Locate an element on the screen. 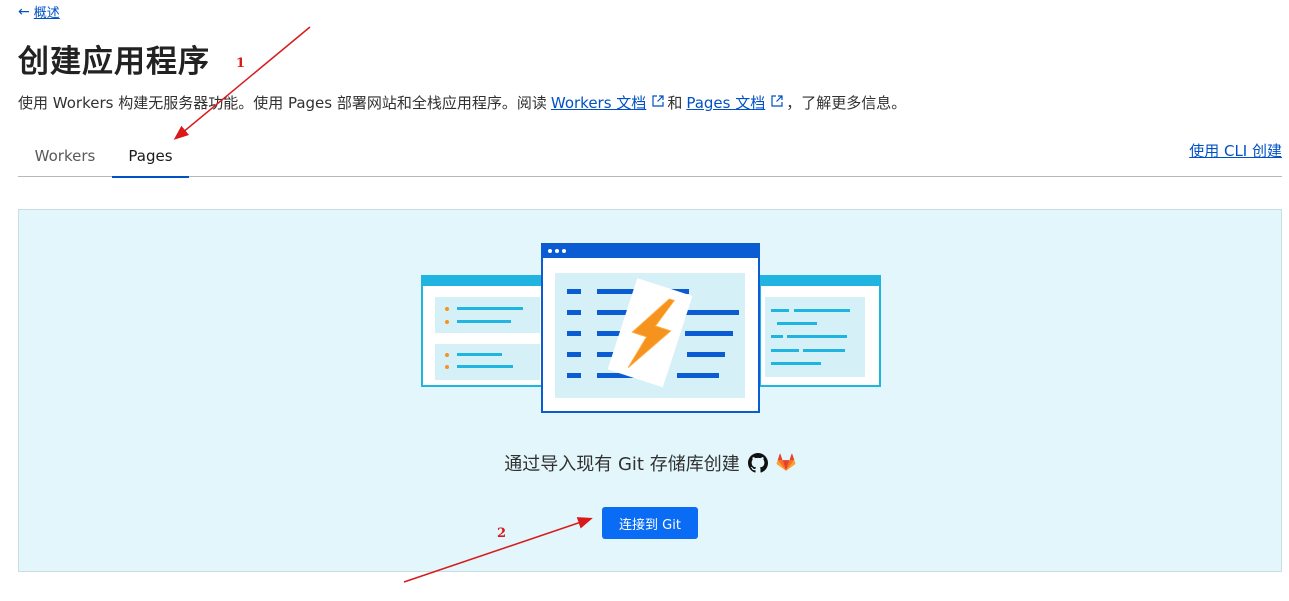 This screenshot has width=1289, height=601. create-with-cli-link: 使用 CLI 创建 is located at coordinates (1235, 150).